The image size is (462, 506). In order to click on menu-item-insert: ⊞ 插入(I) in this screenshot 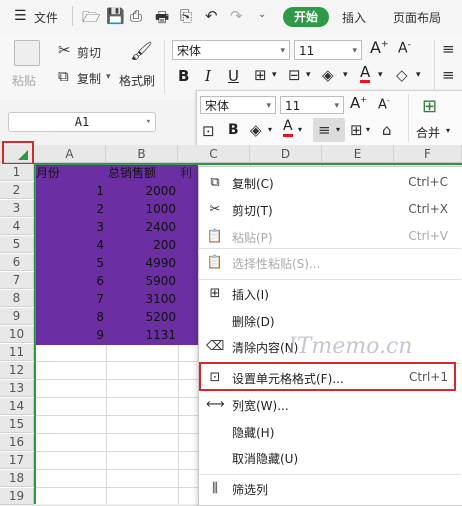, I will do `click(330, 294)`.